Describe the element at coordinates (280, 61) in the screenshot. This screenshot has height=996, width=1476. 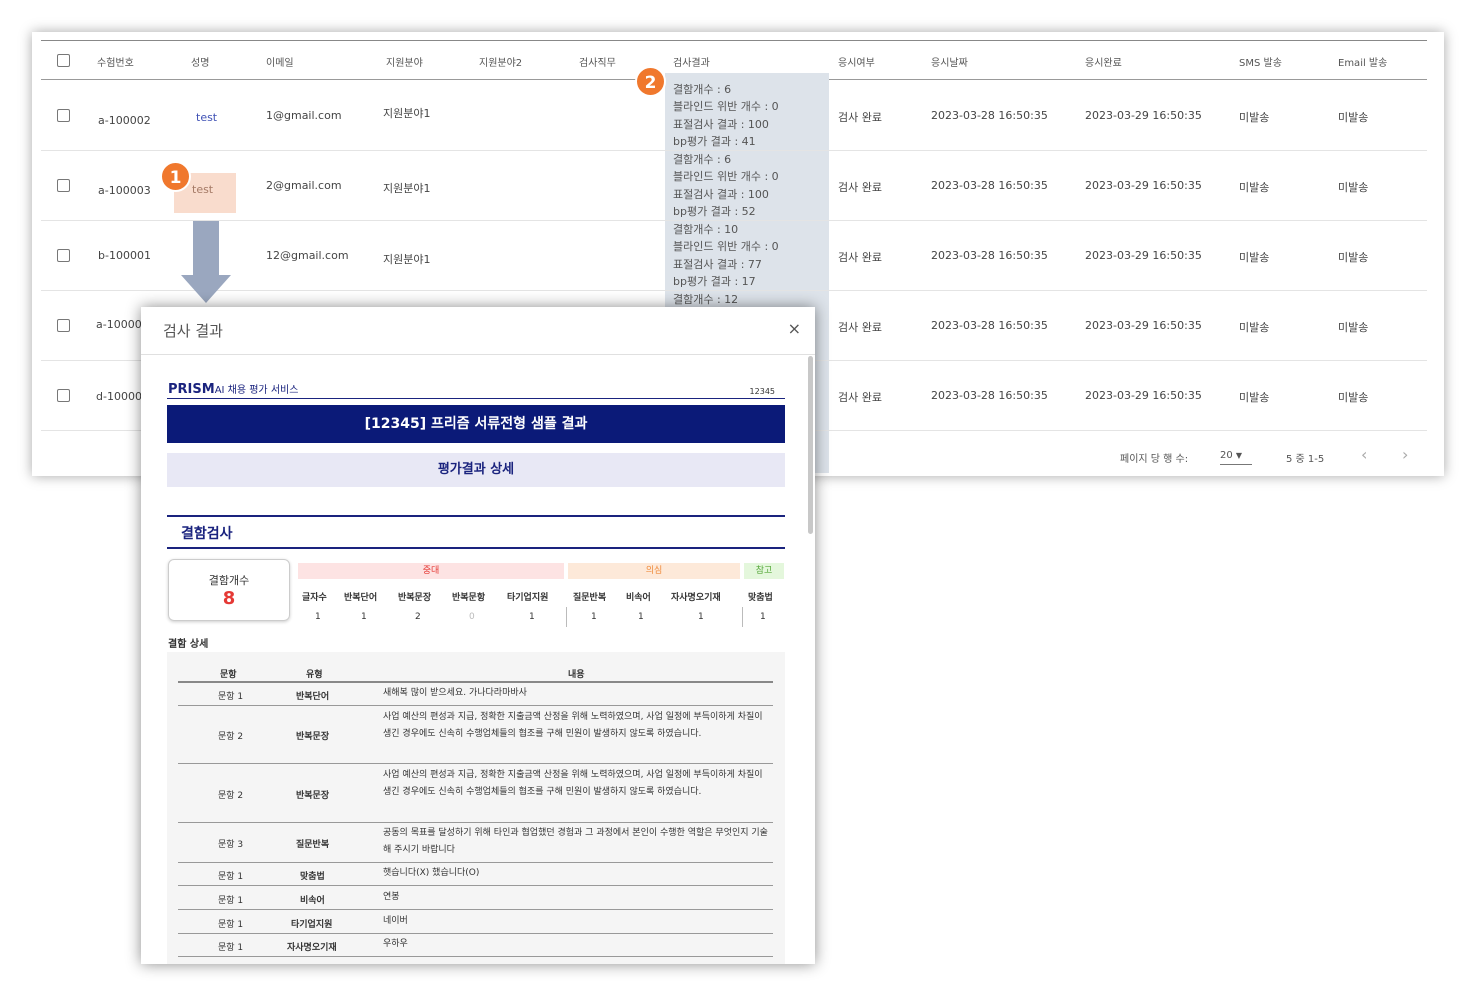
I see `header-email: 이메일` at that location.